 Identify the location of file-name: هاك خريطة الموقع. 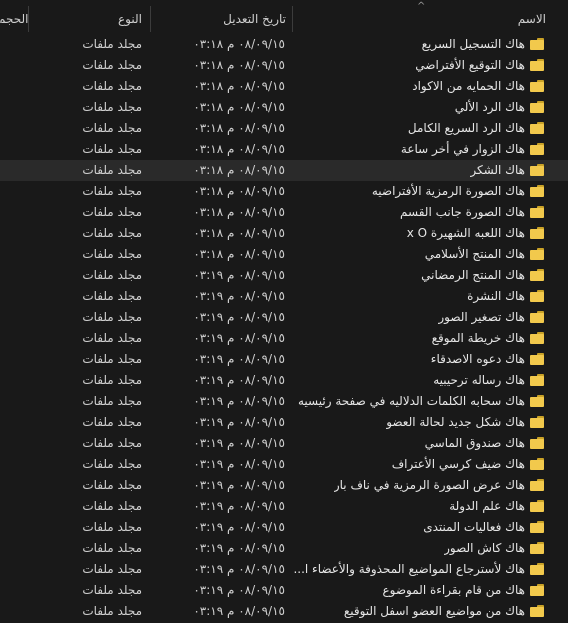
(478, 338).